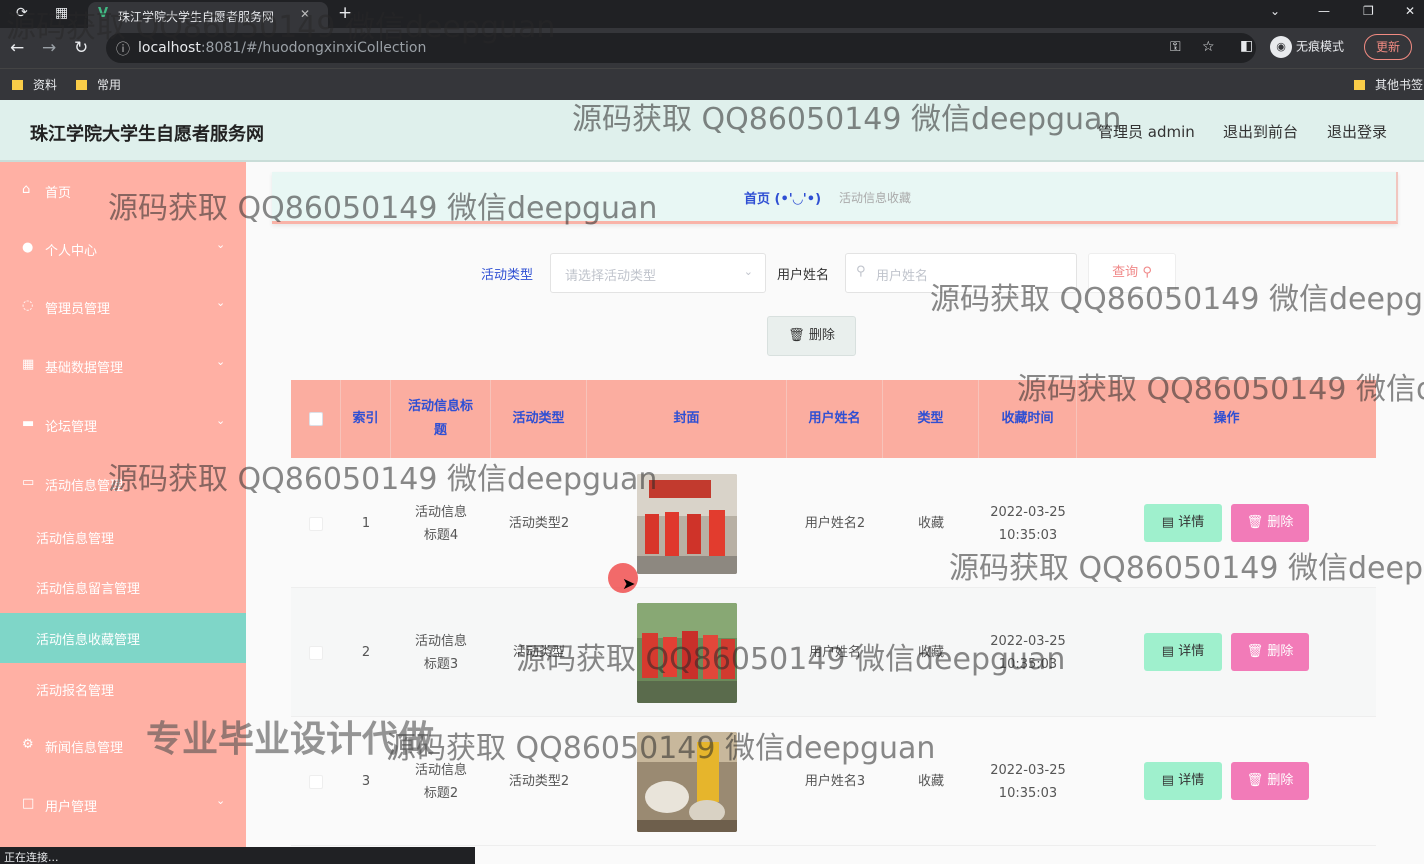 This screenshot has width=1424, height=865. I want to click on bookmarks-bar: 资料 常用 其他书签, so click(712, 84).